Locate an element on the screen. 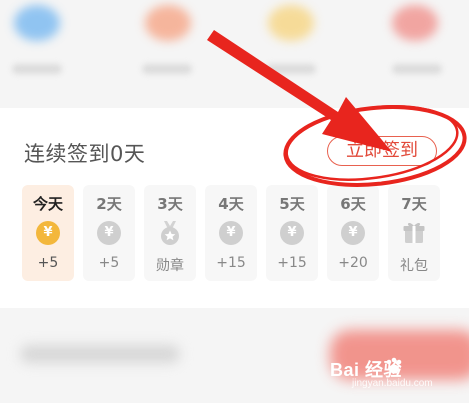 The width and height of the screenshot is (469, 403). paw-icon is located at coordinates (394, 365).